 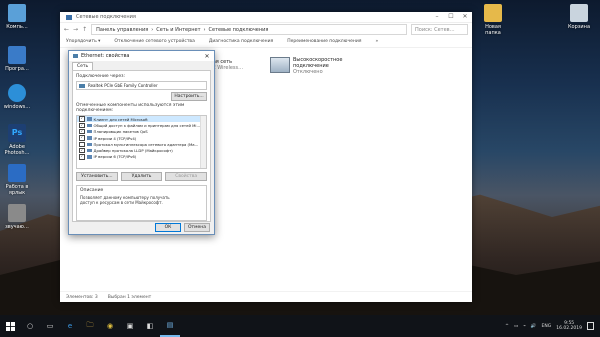 I want to click on desktop-icon-recycle-bin: Корзина, so click(x=579, y=17).